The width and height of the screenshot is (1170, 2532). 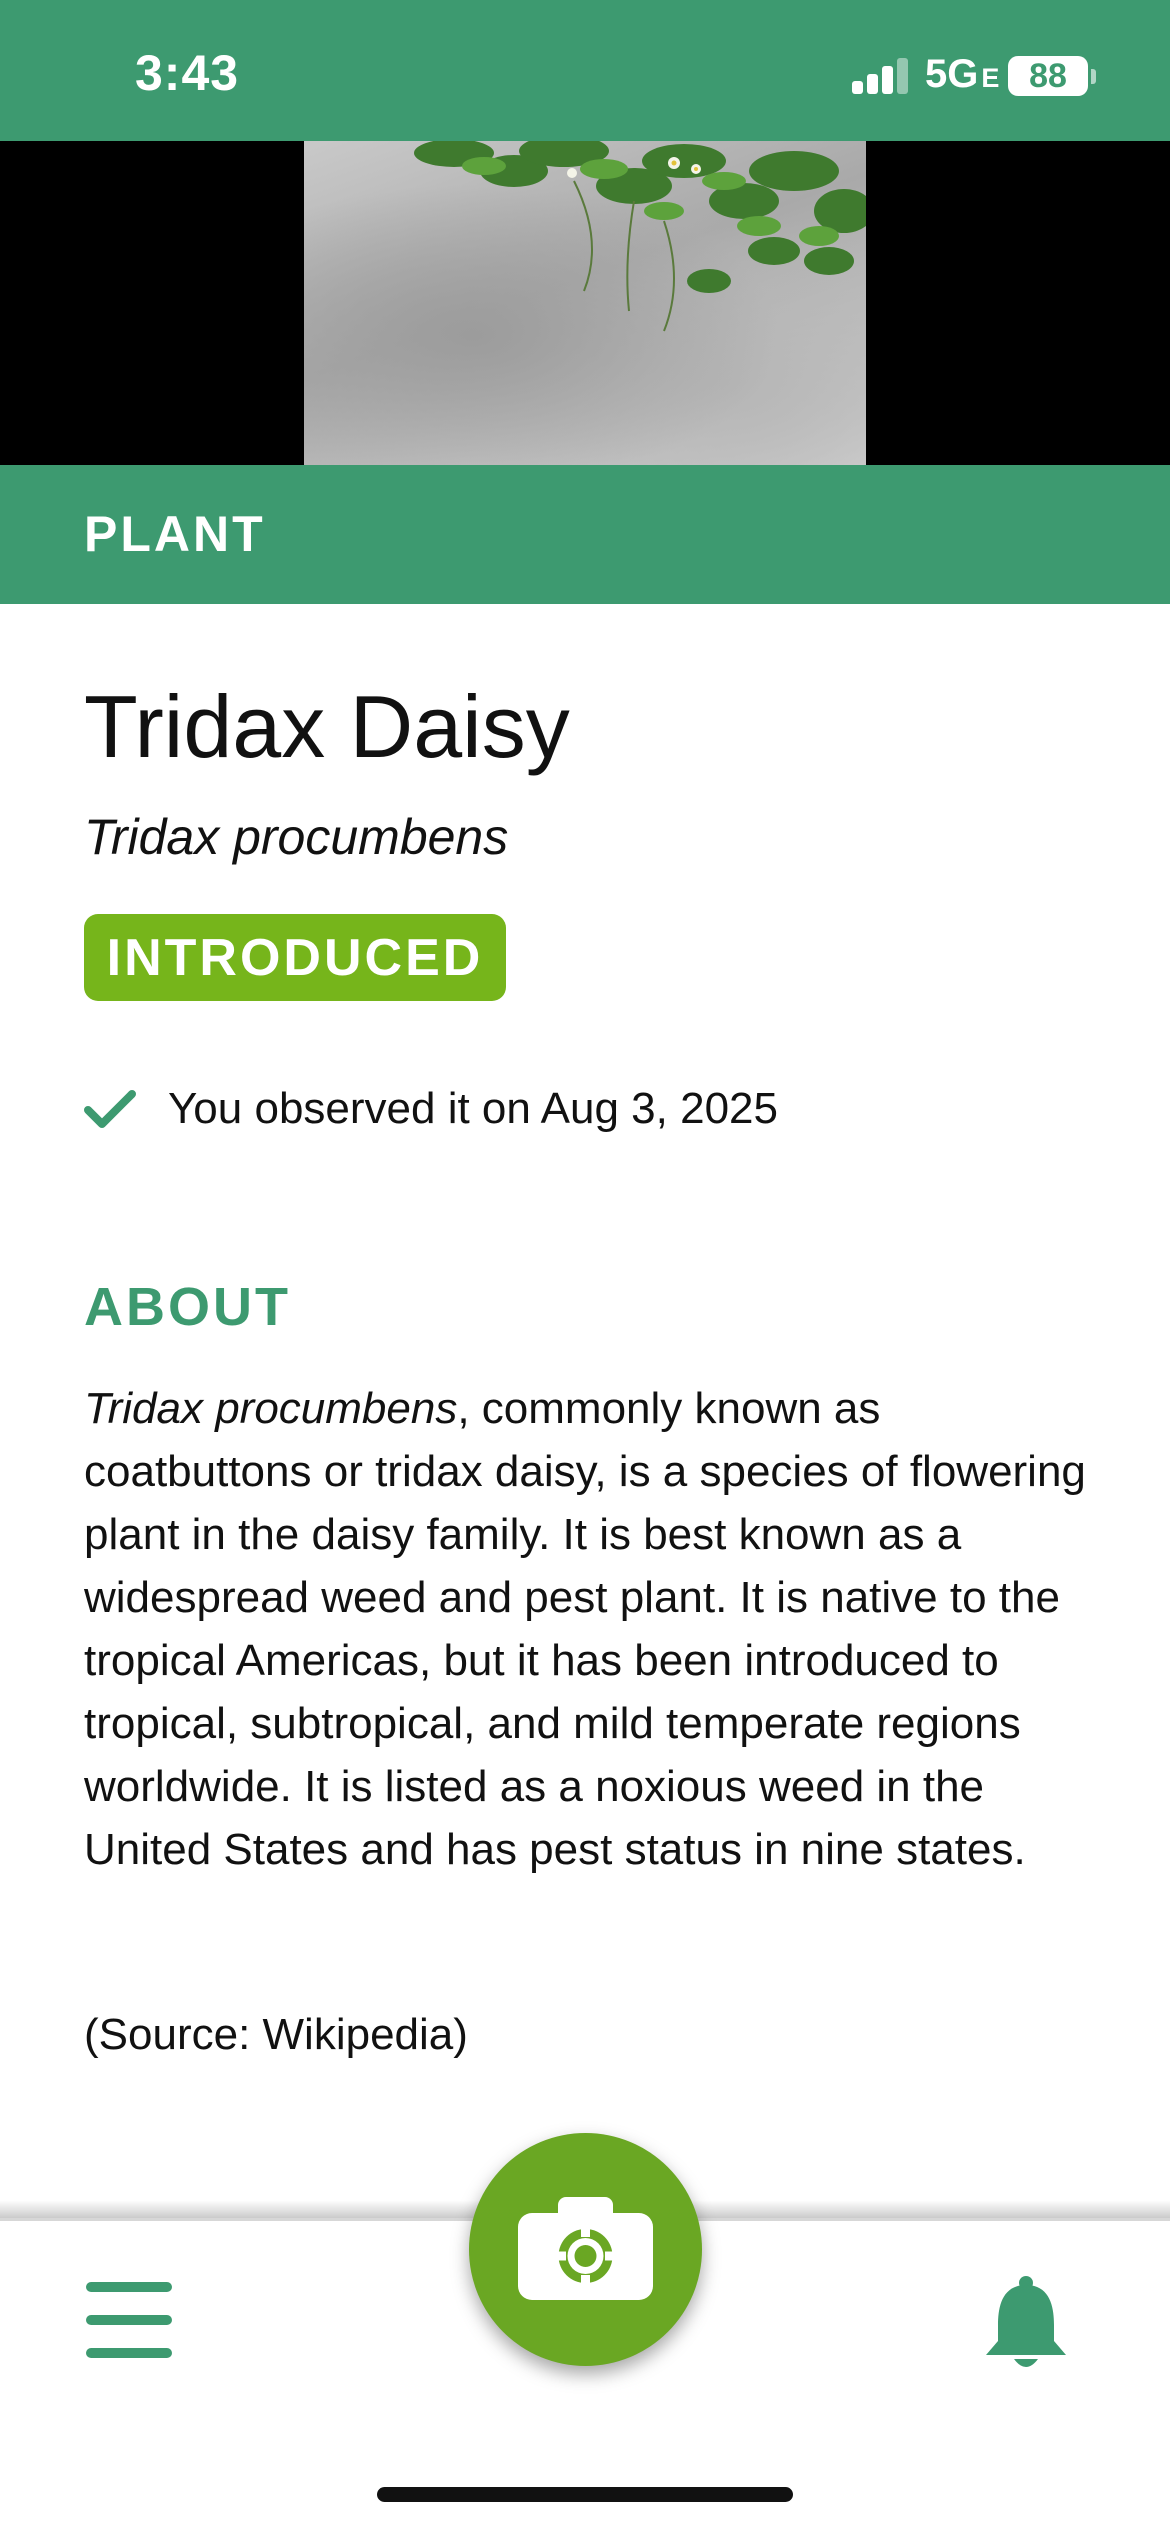 I want to click on plant-foliage-image, so click(x=640, y=236).